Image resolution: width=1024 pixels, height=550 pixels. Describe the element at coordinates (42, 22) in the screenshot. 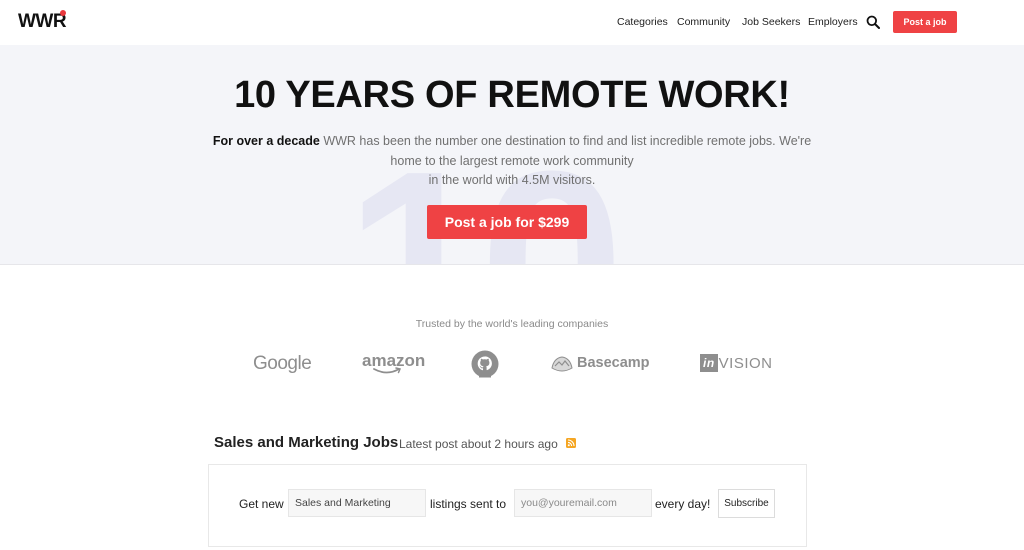

I see `wwr-logo: WWR` at that location.